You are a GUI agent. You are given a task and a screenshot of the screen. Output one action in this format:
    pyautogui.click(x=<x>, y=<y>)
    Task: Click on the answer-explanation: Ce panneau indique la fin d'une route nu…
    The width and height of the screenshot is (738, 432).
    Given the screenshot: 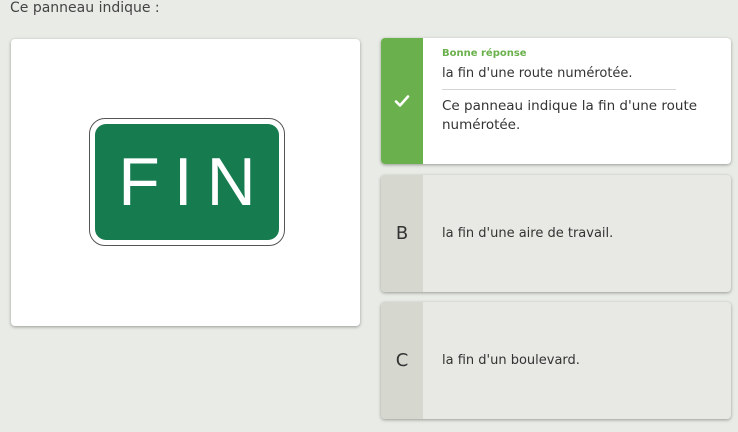 What is the action you would take?
    pyautogui.click(x=570, y=115)
    